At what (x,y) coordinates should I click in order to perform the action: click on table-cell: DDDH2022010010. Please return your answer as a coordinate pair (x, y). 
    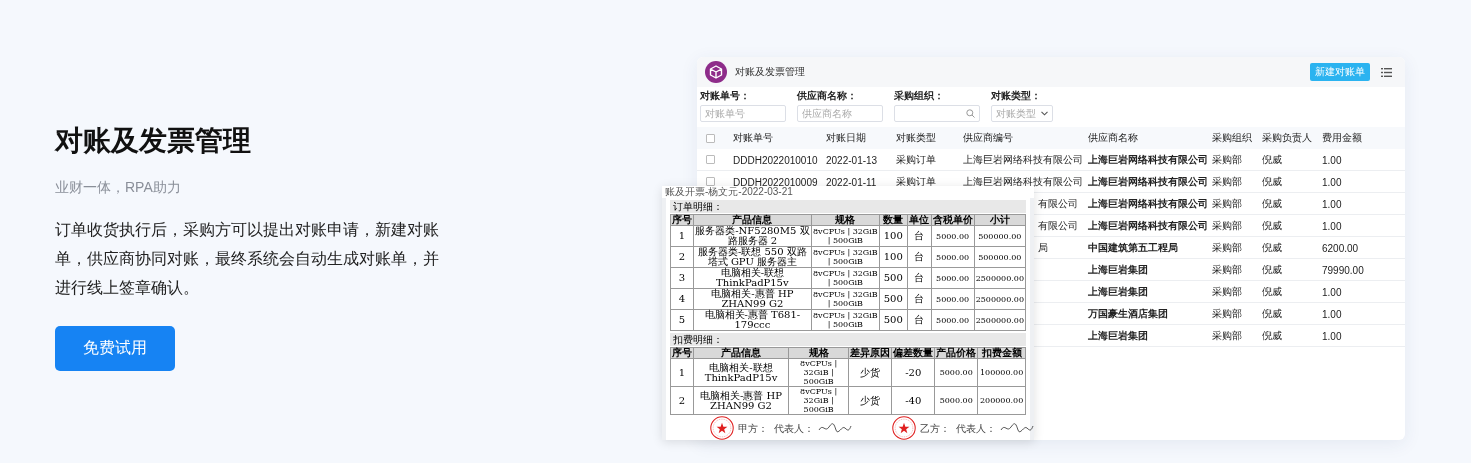
    Looking at the image, I should click on (775, 159).